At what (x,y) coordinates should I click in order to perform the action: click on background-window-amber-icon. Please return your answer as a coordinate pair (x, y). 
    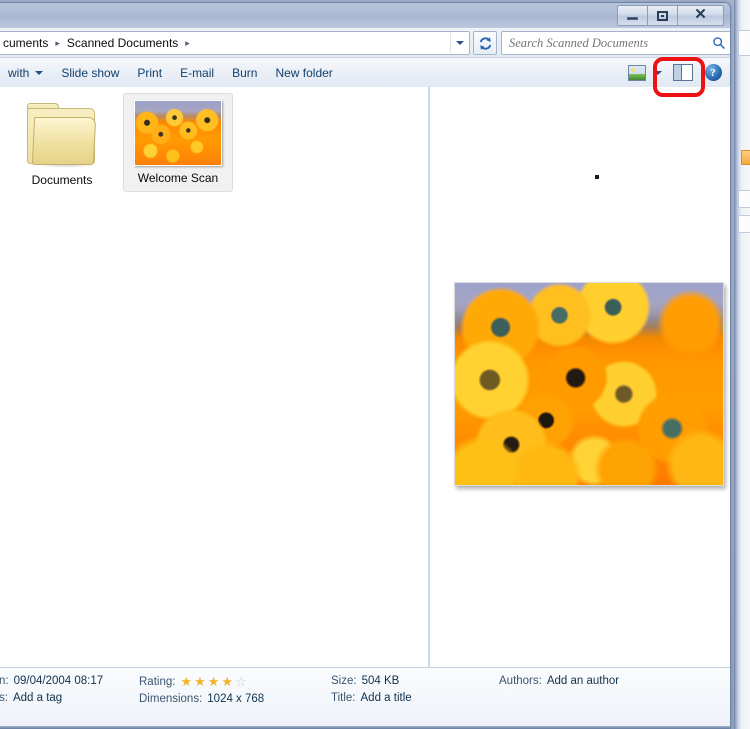
    Looking at the image, I should click on (745, 157).